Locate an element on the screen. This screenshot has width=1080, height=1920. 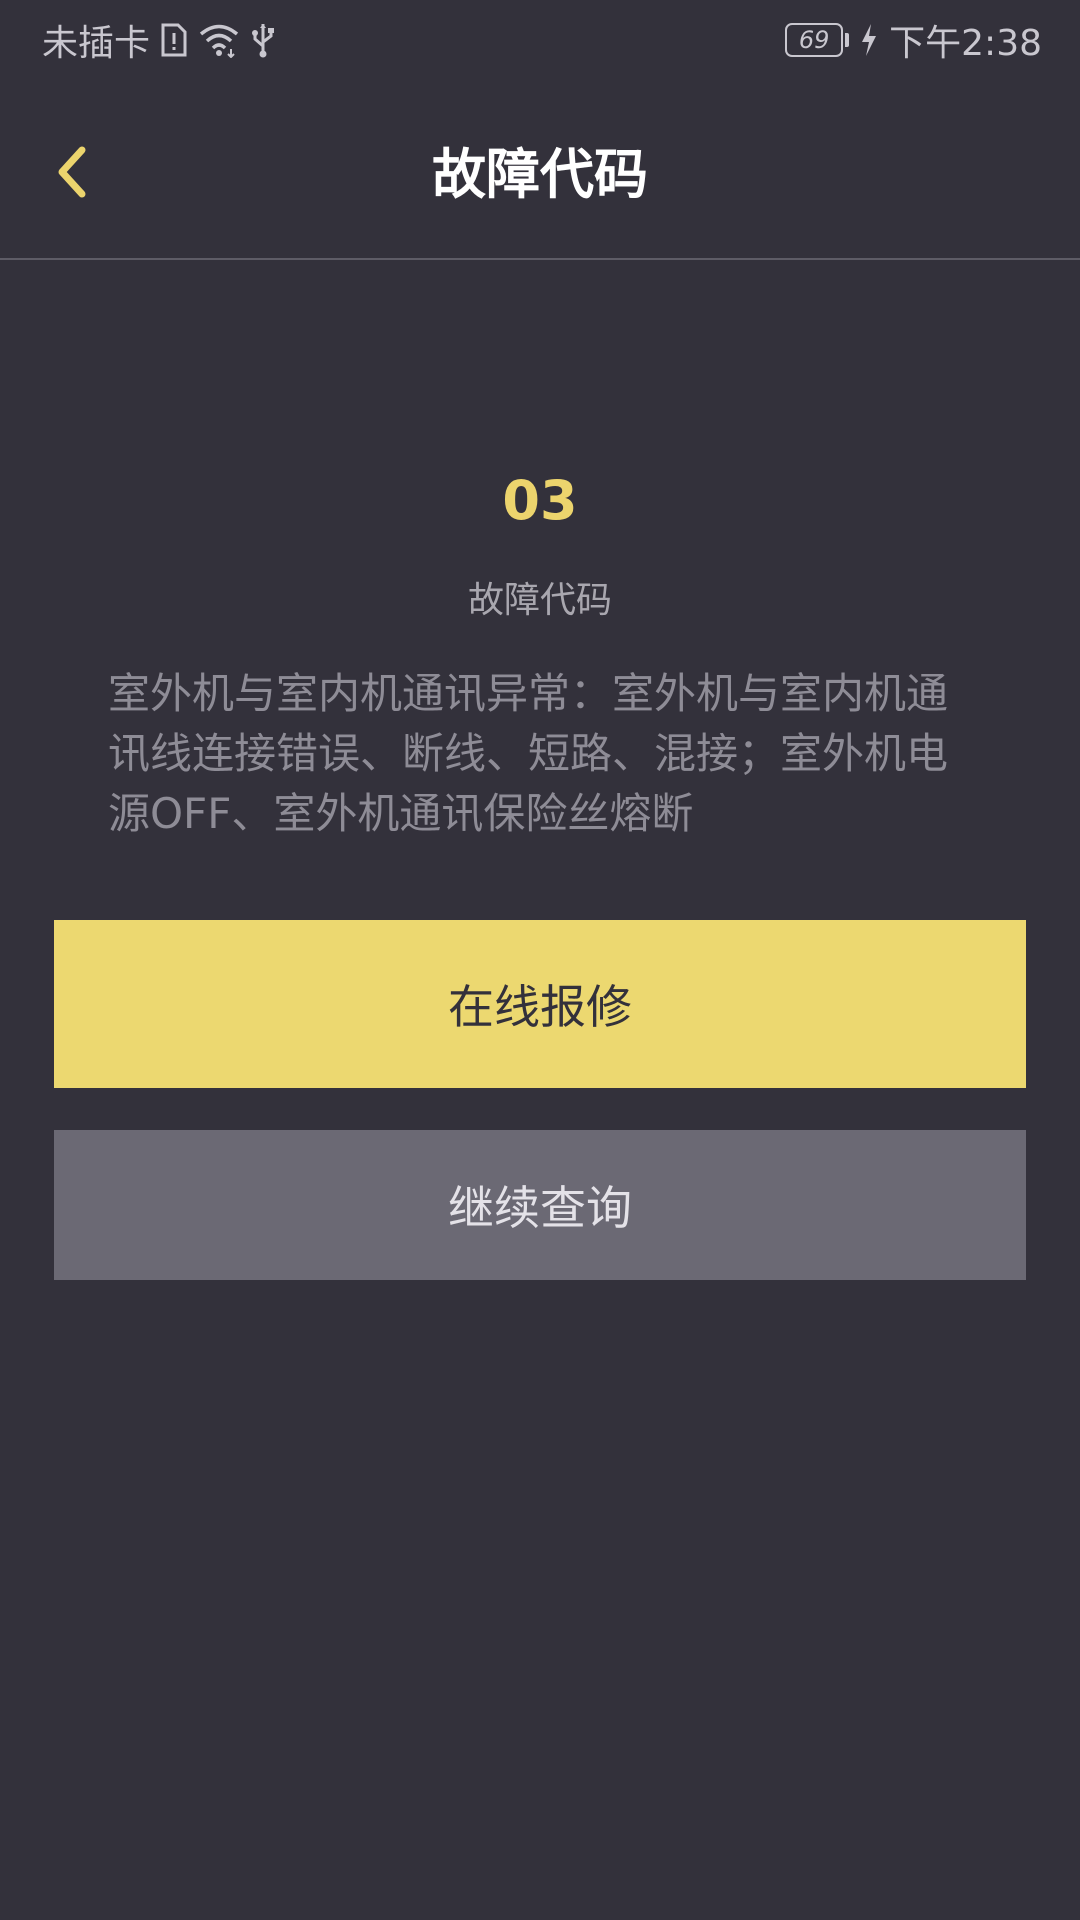
carrier-text: 未插卡 is located at coordinates (96, 43).